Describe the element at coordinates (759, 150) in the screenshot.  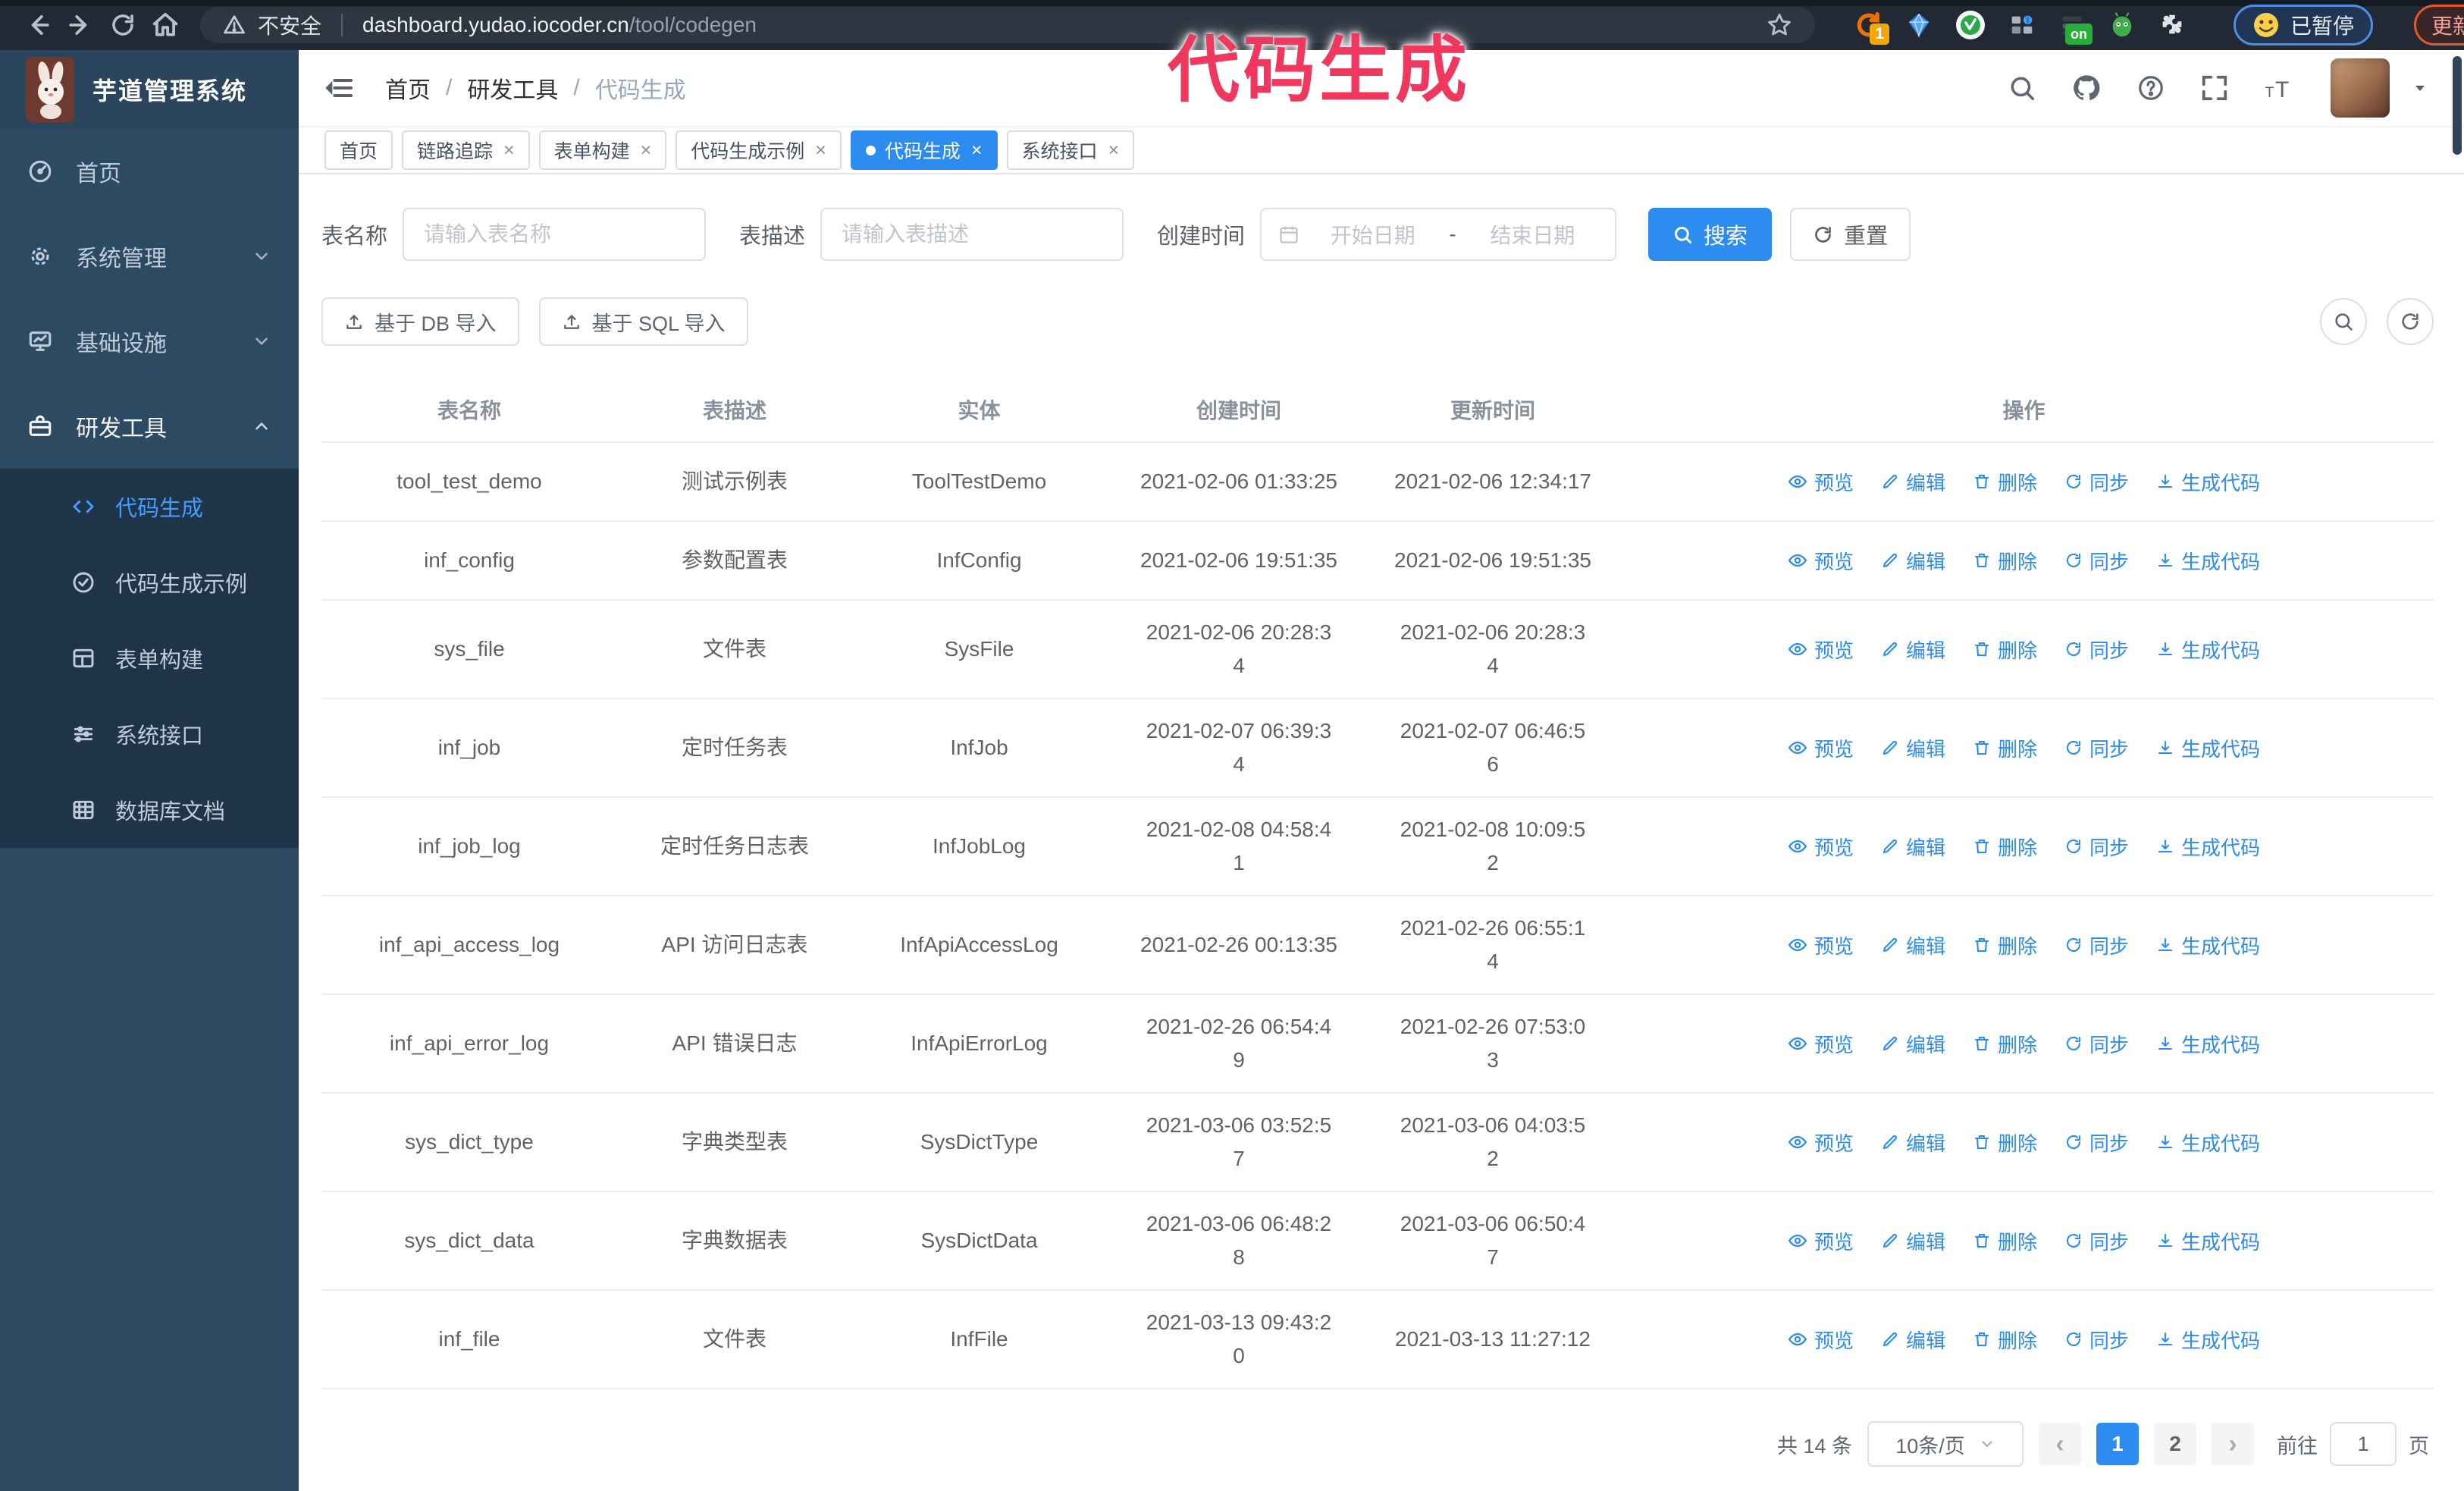
I see `tab-codegen-example: 代码生成示例 ×` at that location.